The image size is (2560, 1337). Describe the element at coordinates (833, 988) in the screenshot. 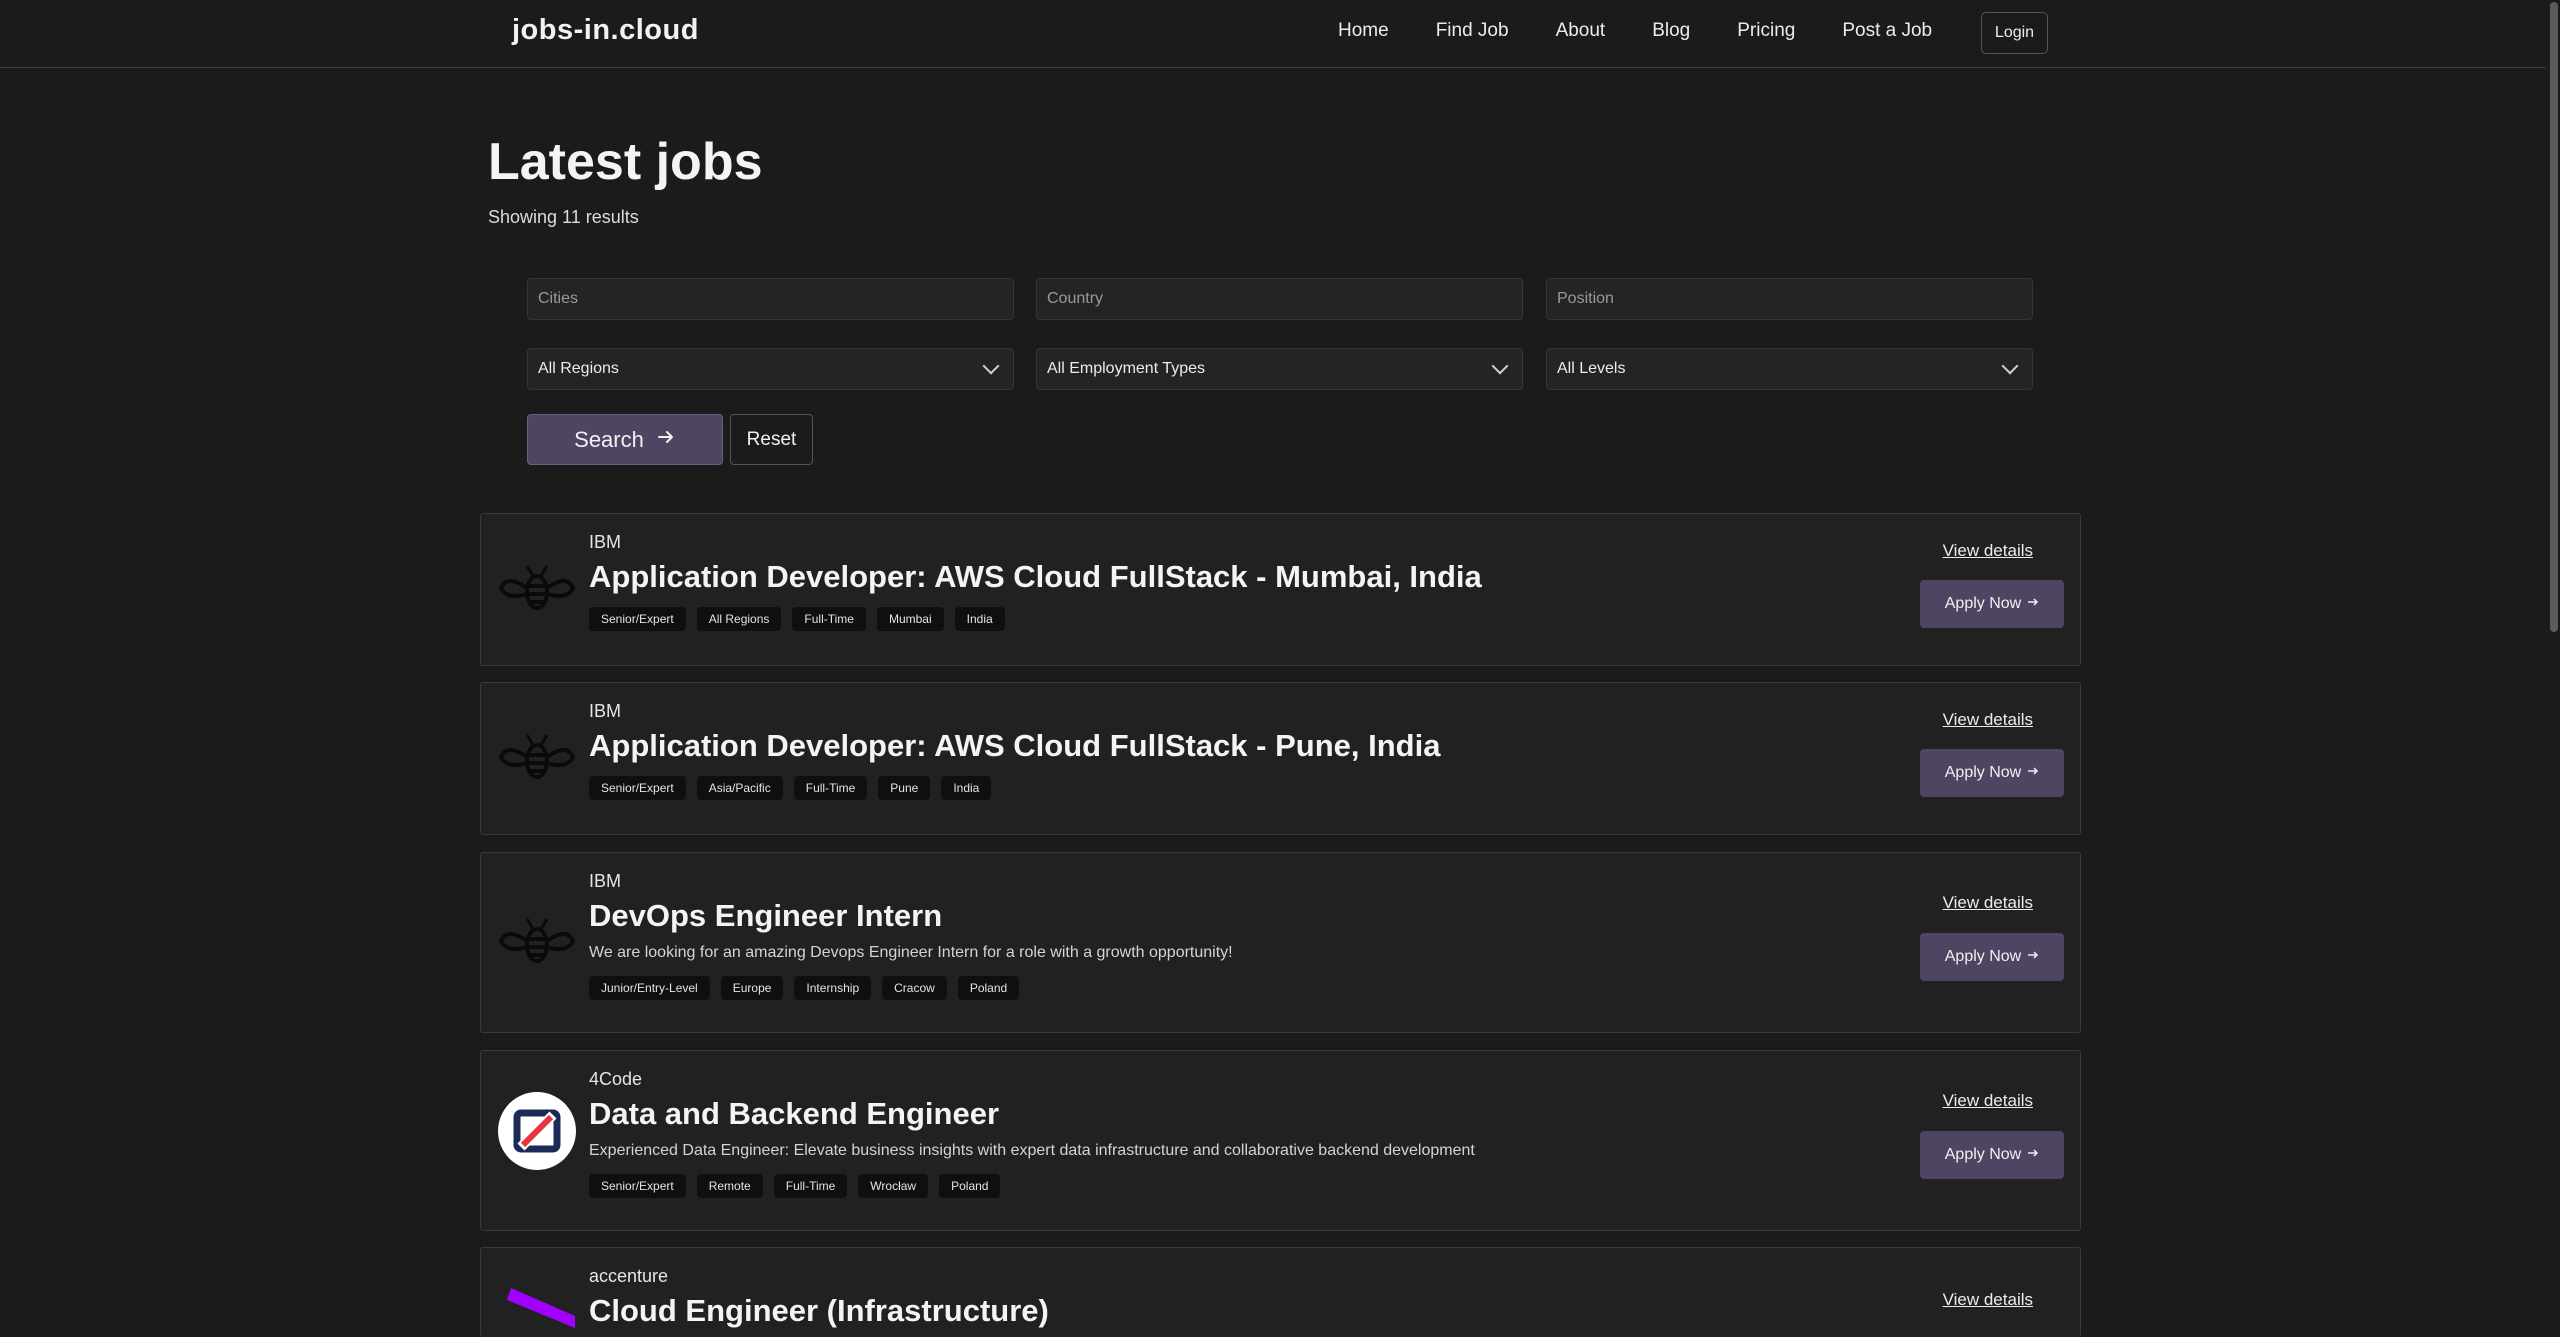

I see `tag-employment-type: Internship` at that location.